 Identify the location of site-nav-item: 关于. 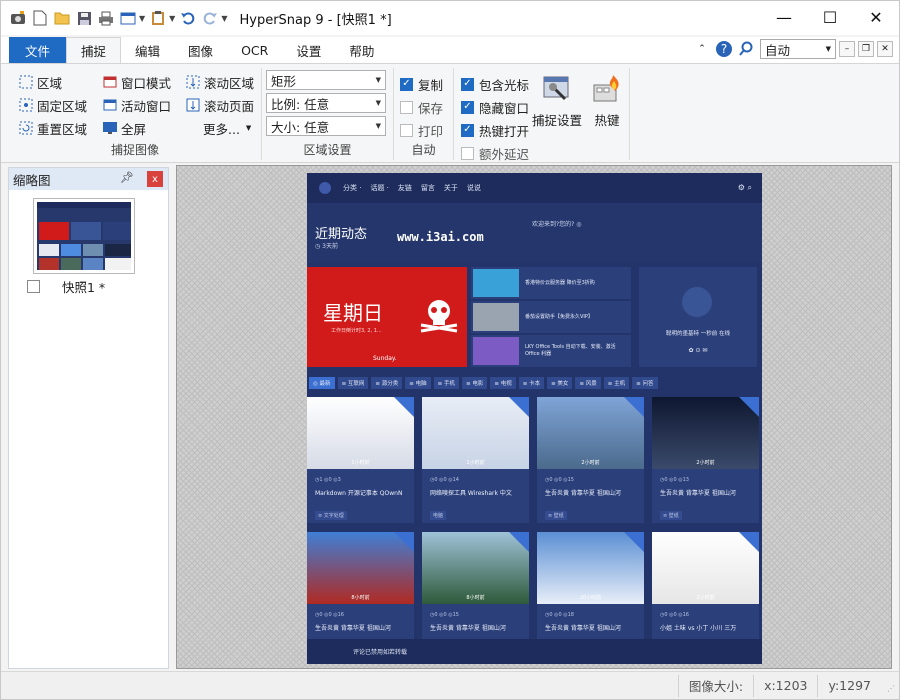
(450, 188).